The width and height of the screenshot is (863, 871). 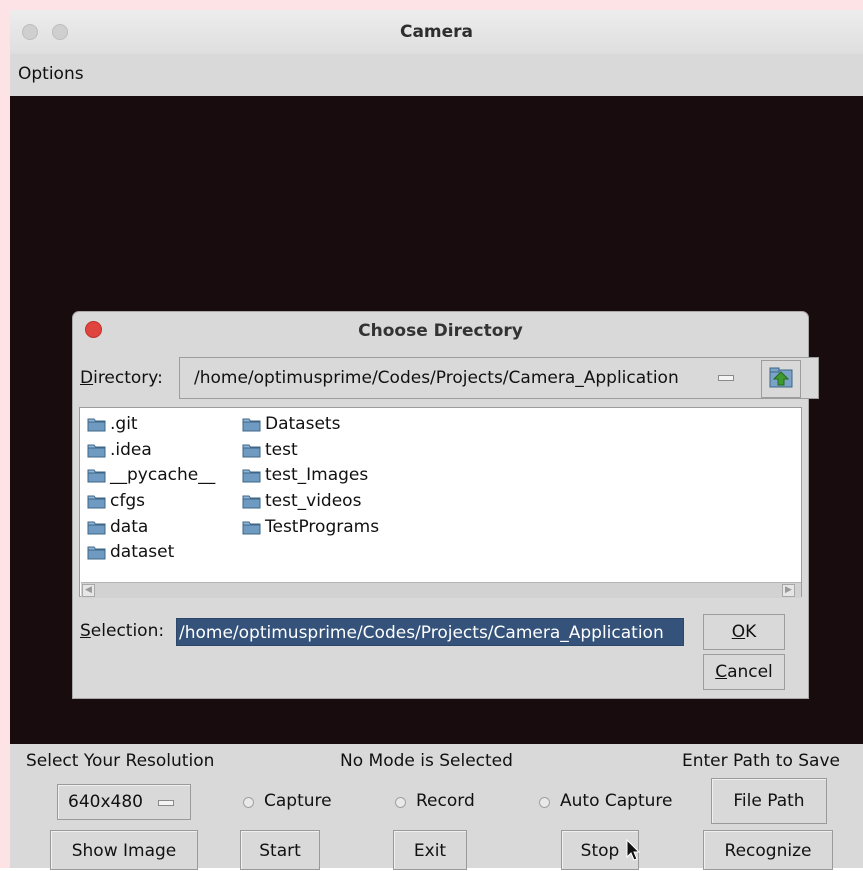 What do you see at coordinates (124, 850) in the screenshot?
I see `show-image-button: Show Image` at bounding box center [124, 850].